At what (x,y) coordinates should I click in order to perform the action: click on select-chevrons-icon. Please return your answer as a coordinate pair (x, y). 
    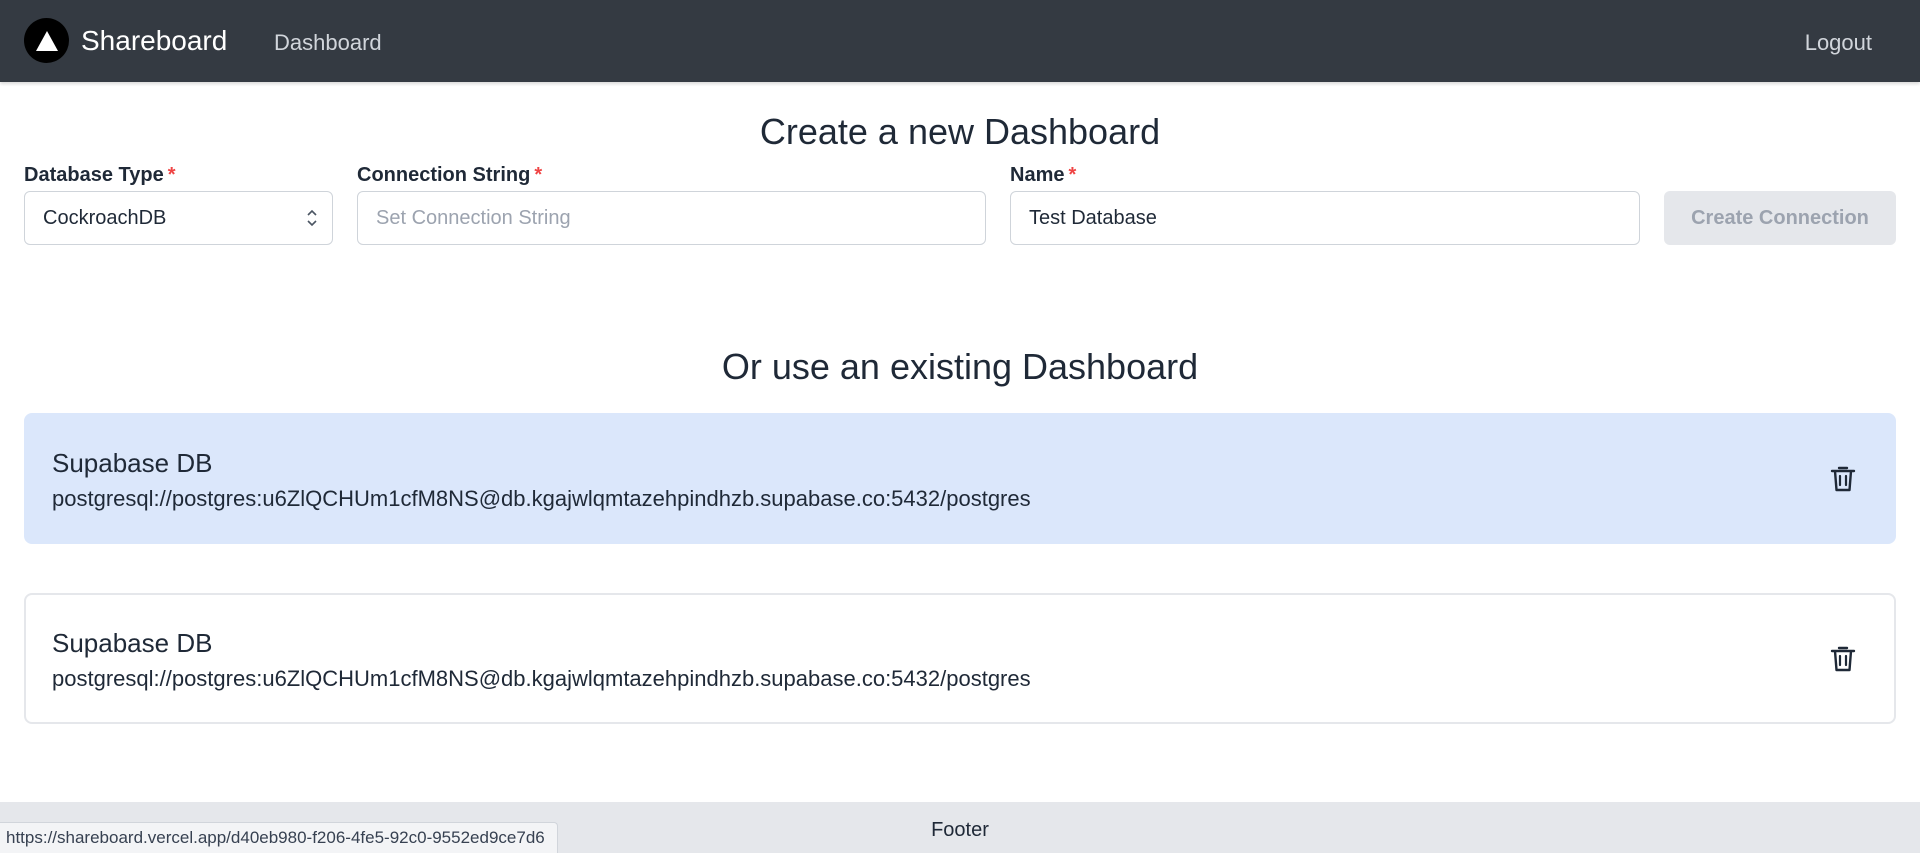
    Looking at the image, I should click on (312, 218).